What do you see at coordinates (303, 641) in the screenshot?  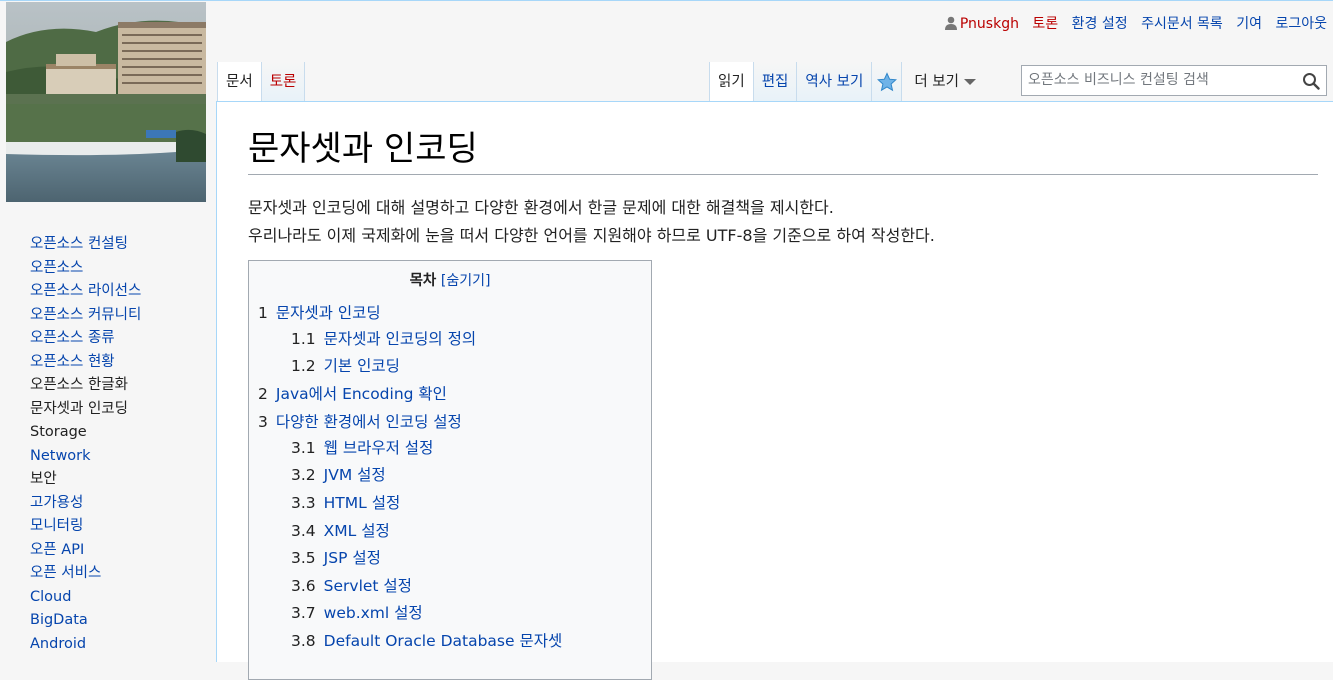 I see `toc-number: 3.8` at bounding box center [303, 641].